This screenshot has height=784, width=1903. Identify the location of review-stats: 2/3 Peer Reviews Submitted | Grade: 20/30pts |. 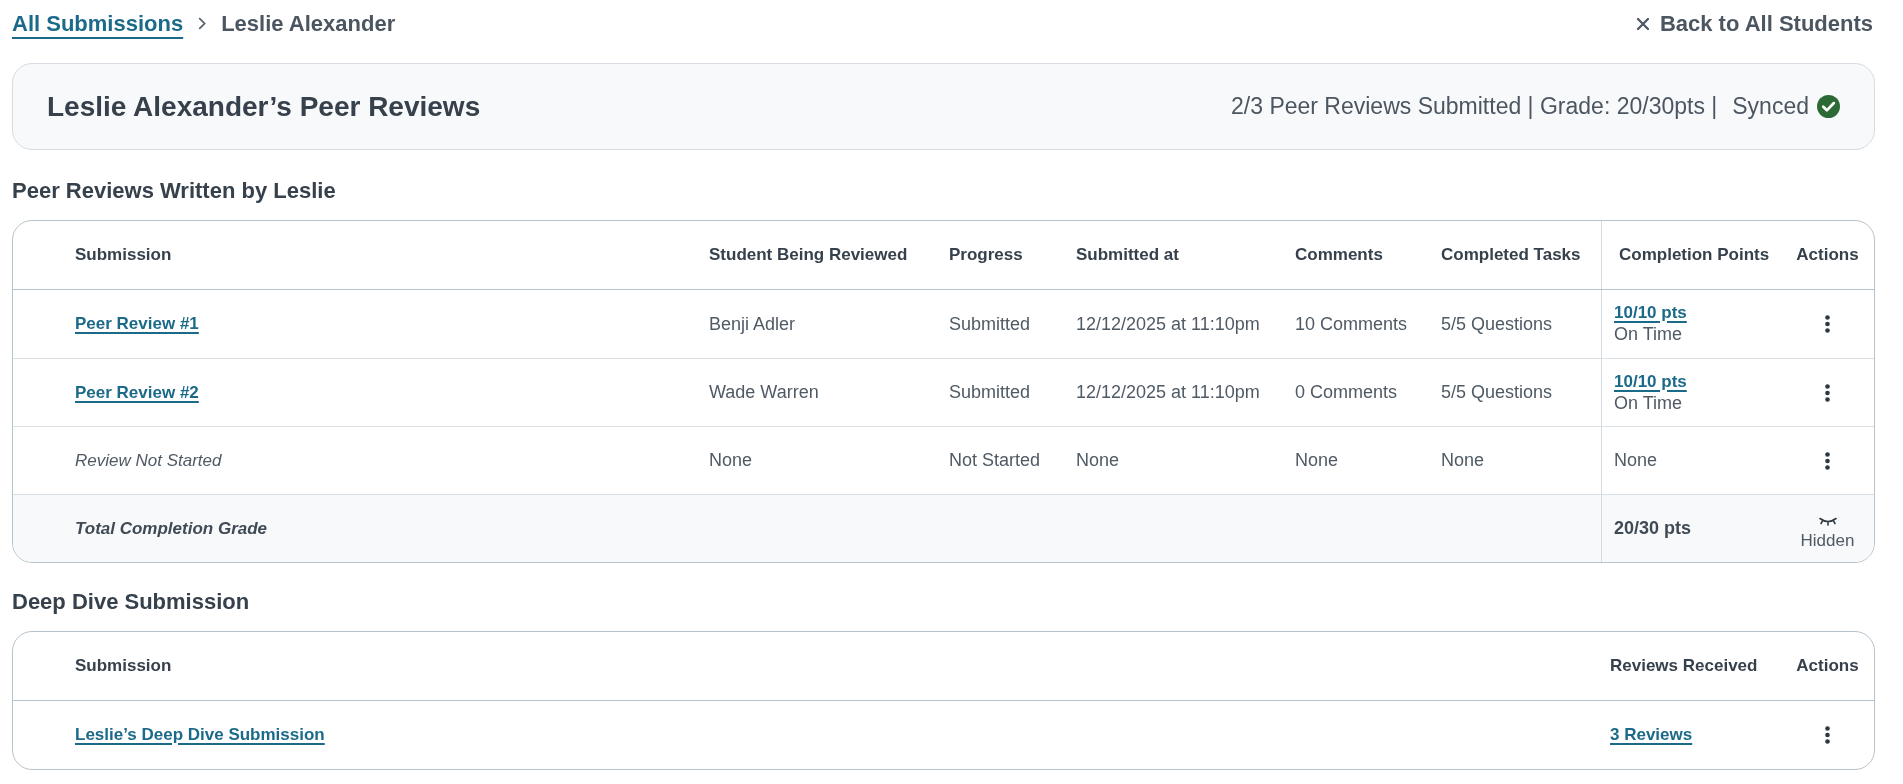
(1474, 106).